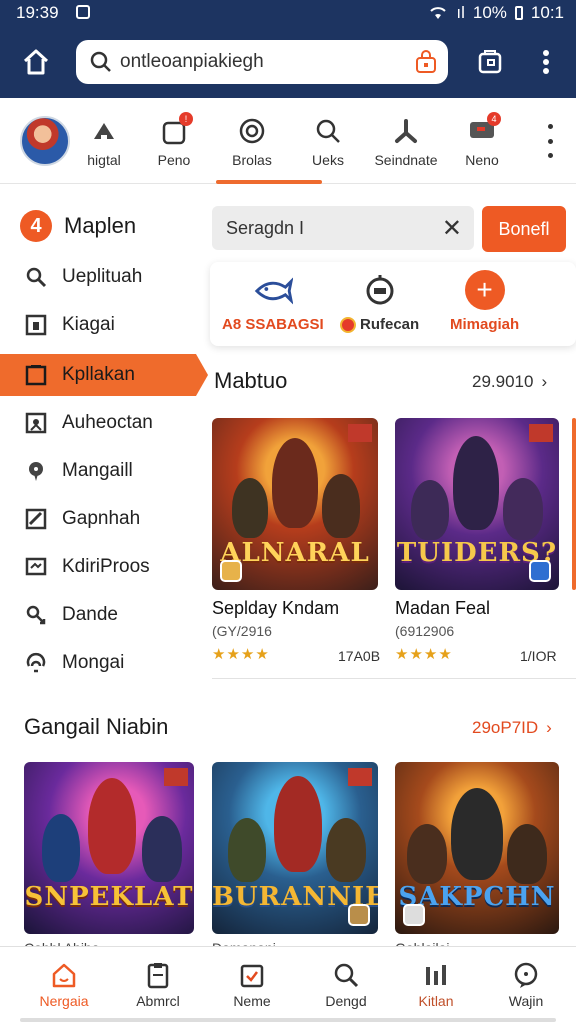 This screenshot has height=1024, width=576. I want to click on nav-label: Dengd, so click(346, 1001).